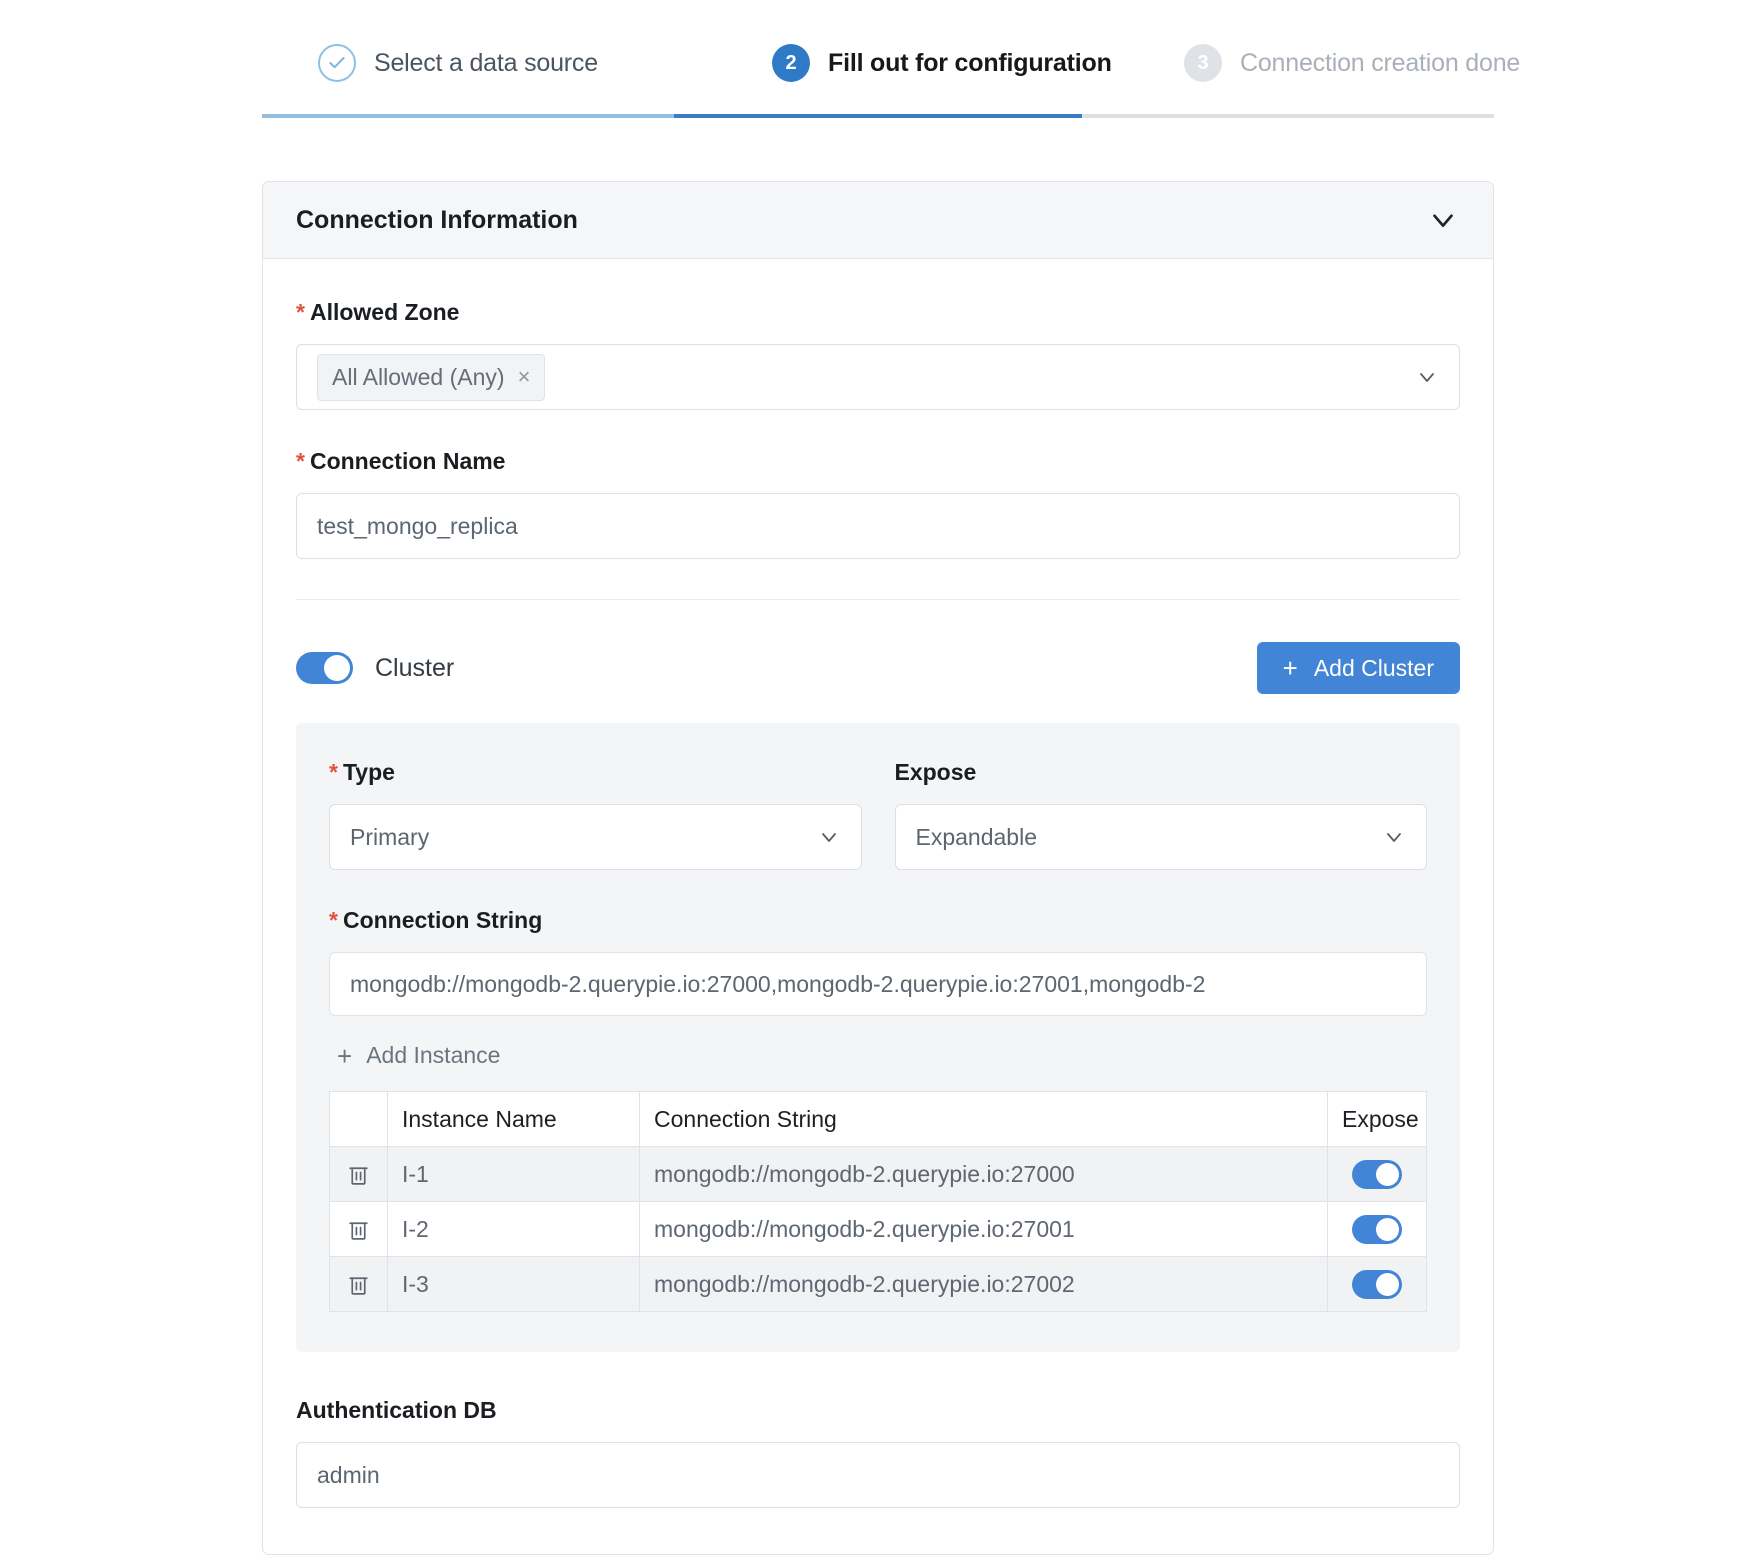  I want to click on cluster-expose-label: Expose, so click(935, 772).